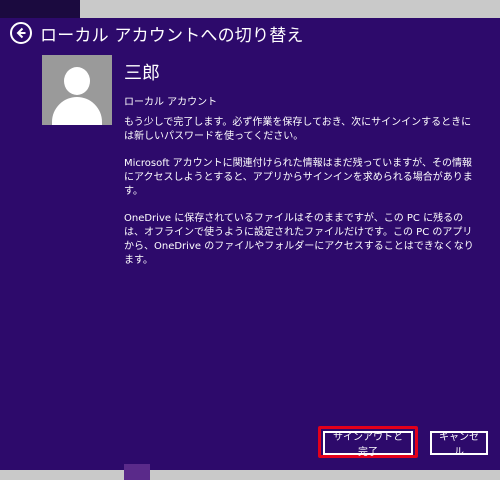  What do you see at coordinates (77, 111) in the screenshot?
I see `avatar-body` at bounding box center [77, 111].